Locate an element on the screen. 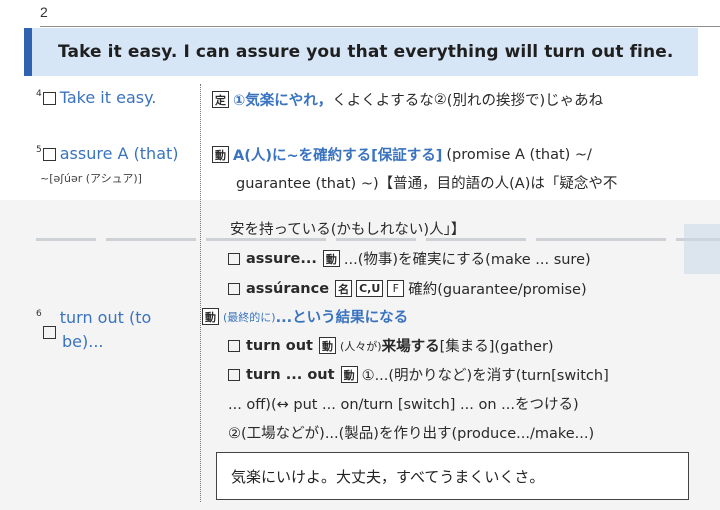 The width and height of the screenshot is (720, 510). column-divider is located at coordinates (200, 293).